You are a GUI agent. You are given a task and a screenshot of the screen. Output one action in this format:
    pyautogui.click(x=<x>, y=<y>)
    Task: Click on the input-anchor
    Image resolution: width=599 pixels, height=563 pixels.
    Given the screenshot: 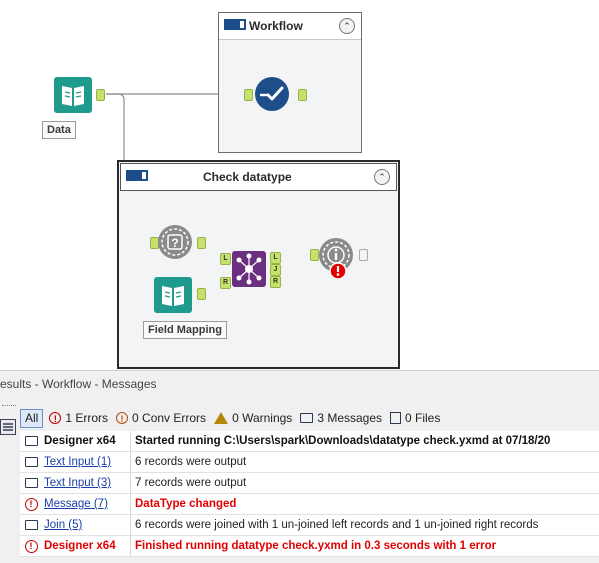 What is the action you would take?
    pyautogui.click(x=248, y=95)
    